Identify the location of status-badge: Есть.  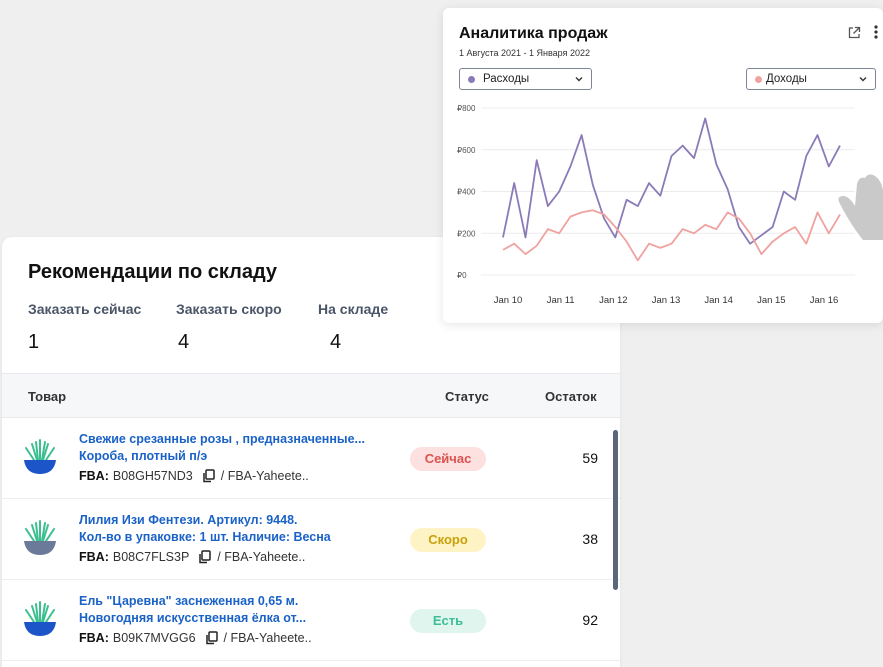
(448, 621).